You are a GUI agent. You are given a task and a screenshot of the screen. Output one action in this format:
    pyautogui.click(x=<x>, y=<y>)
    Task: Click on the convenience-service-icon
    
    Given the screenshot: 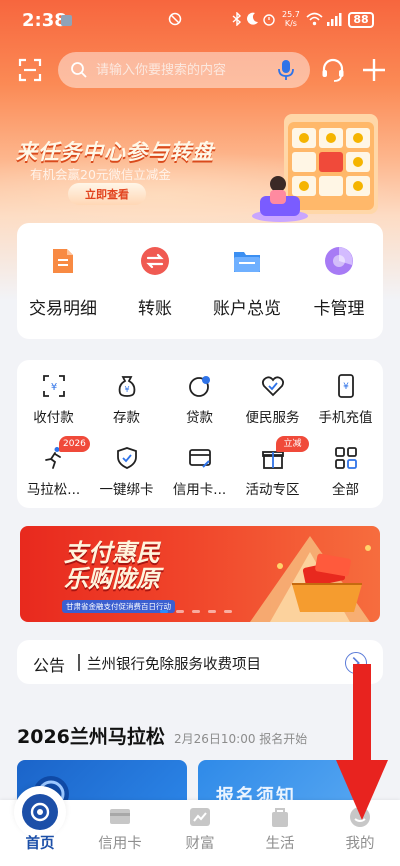 What is the action you would take?
    pyautogui.click(x=273, y=386)
    